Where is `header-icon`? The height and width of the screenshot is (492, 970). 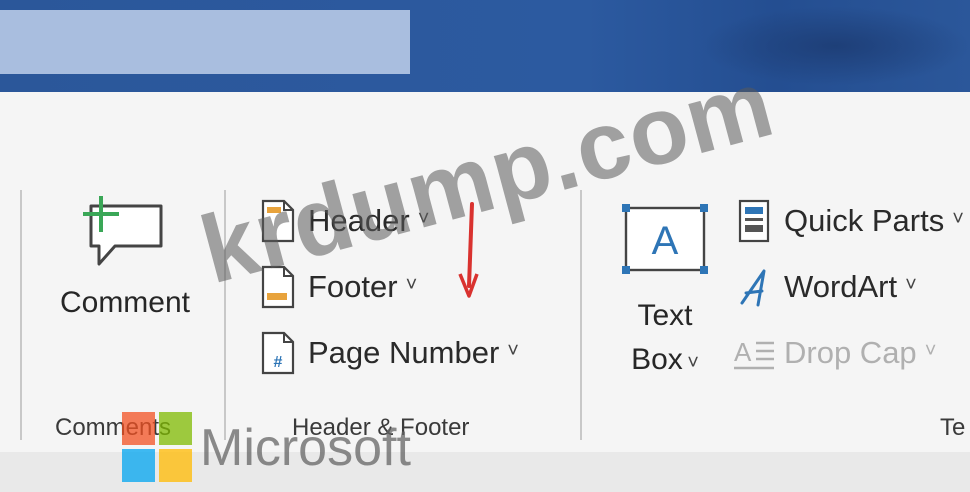 header-icon is located at coordinates (278, 221).